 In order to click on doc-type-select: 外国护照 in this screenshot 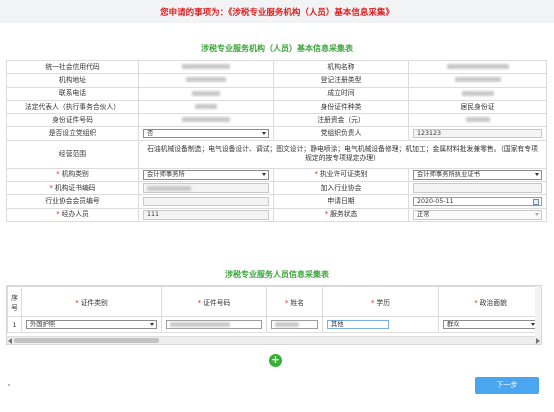, I will do `click(91, 324)`.